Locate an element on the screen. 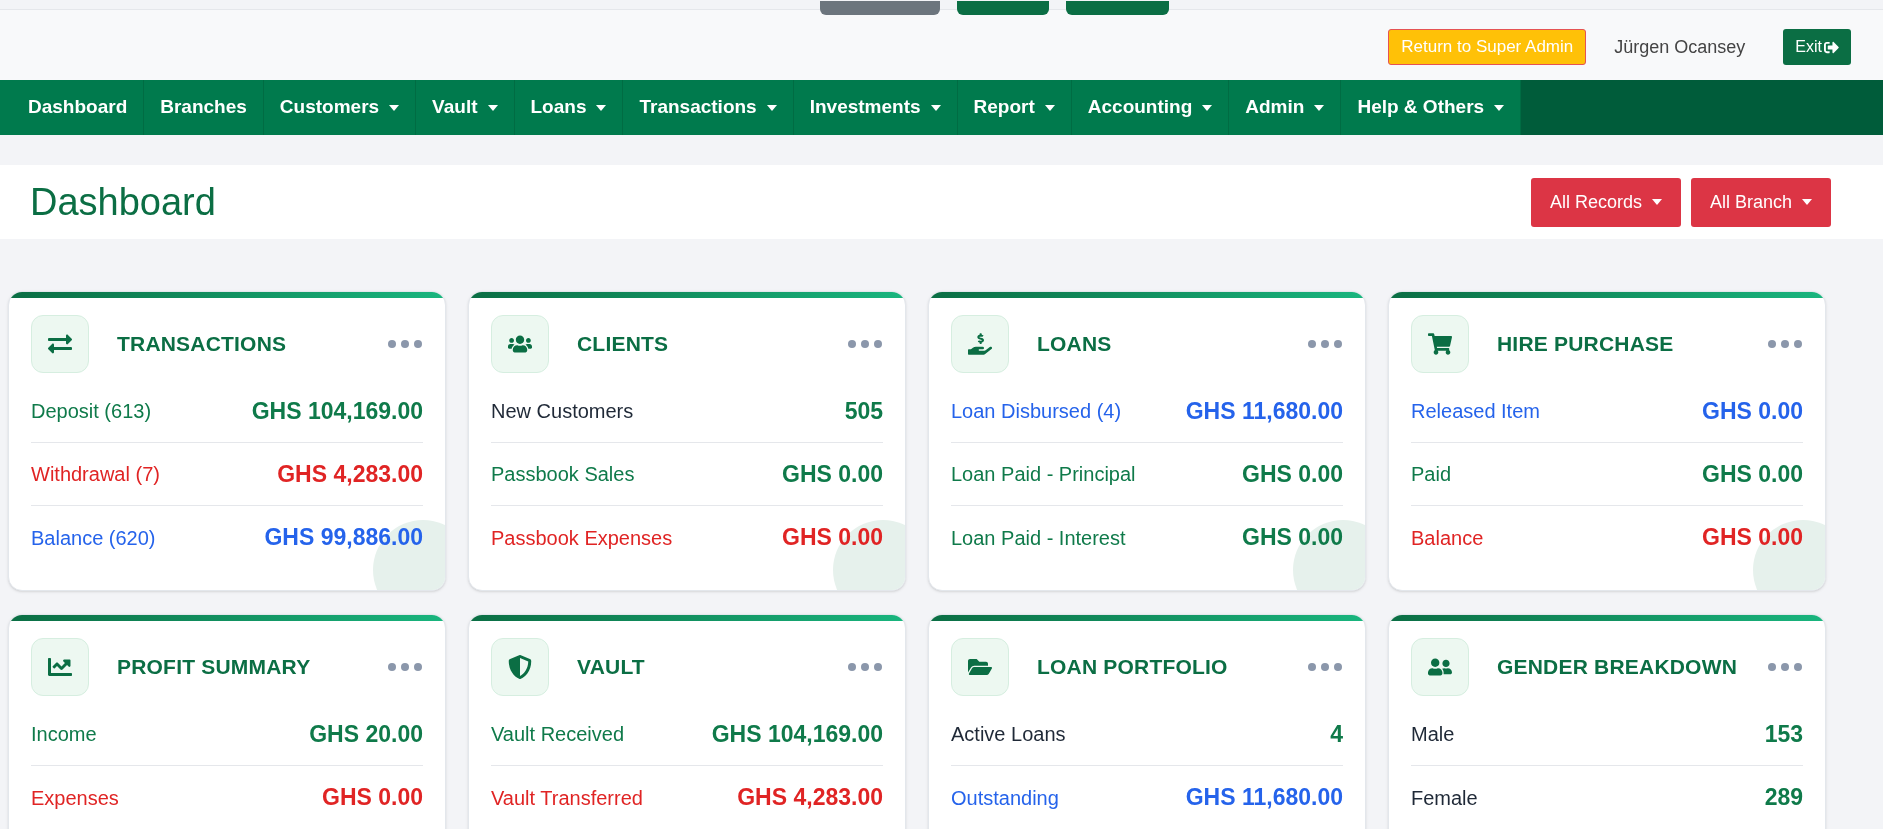 The height and width of the screenshot is (829, 1883). row-label: Vault Received is located at coordinates (558, 734).